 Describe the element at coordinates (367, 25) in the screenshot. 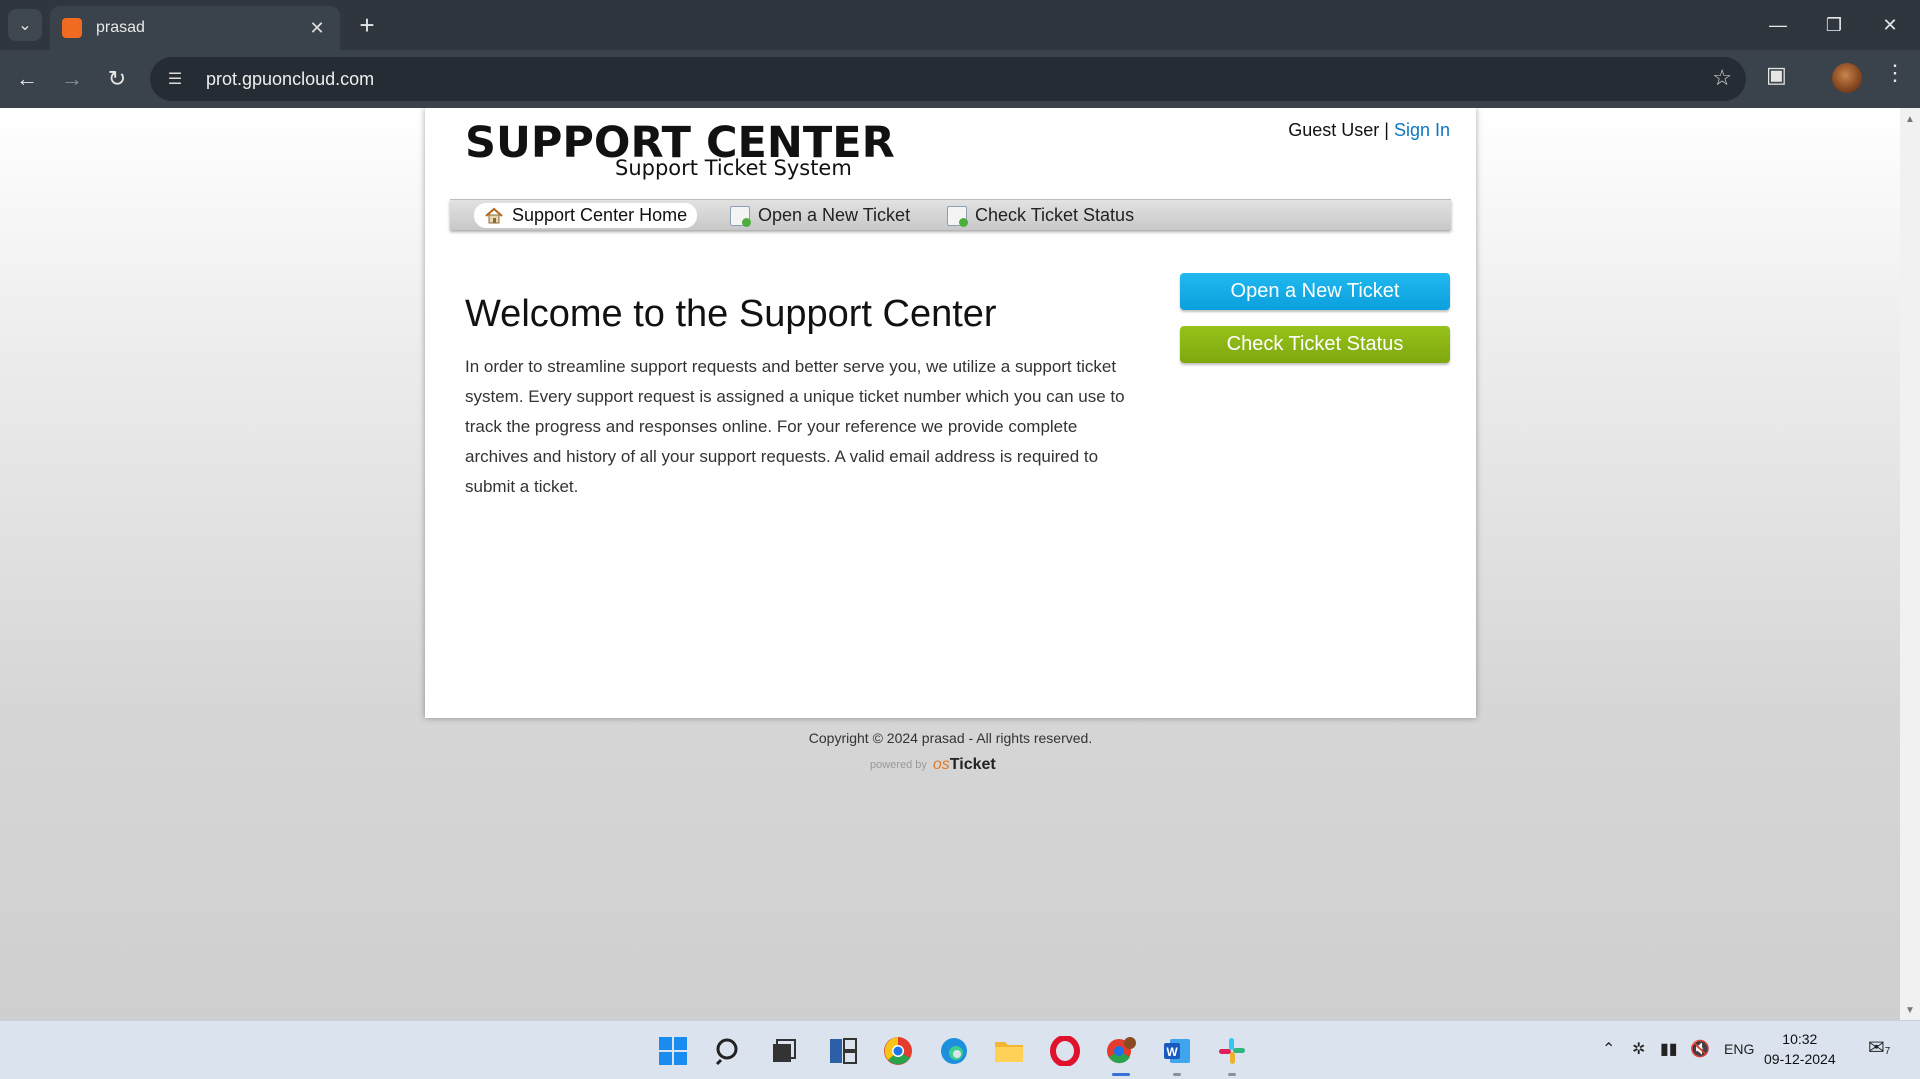

I see `new-tab-button: +` at that location.